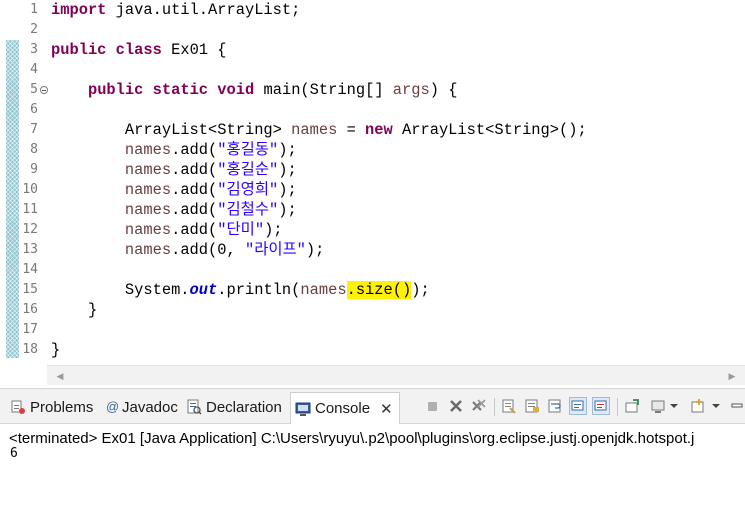 Image resolution: width=745 pixels, height=506 pixels. I want to click on code-line: 14, so click(372, 270).